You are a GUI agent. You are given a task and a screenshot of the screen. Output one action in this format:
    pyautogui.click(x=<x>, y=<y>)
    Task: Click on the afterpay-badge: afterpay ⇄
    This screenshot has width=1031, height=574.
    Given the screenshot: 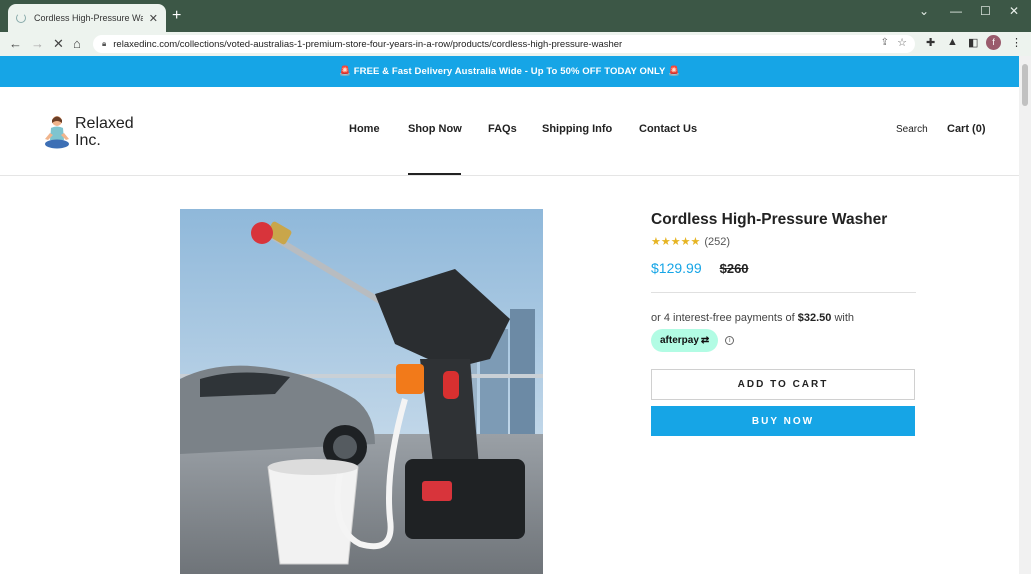 What is the action you would take?
    pyautogui.click(x=685, y=340)
    